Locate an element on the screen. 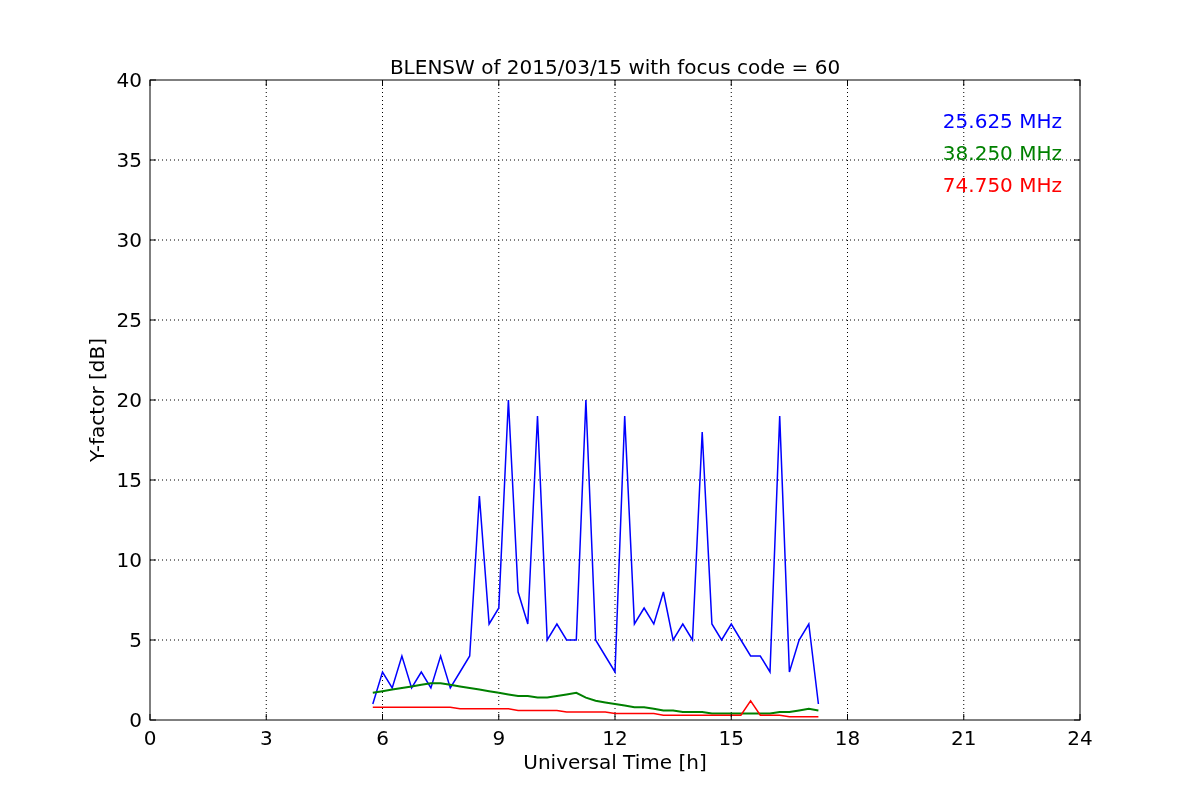  x-tick-label: 6 is located at coordinates (382, 738).